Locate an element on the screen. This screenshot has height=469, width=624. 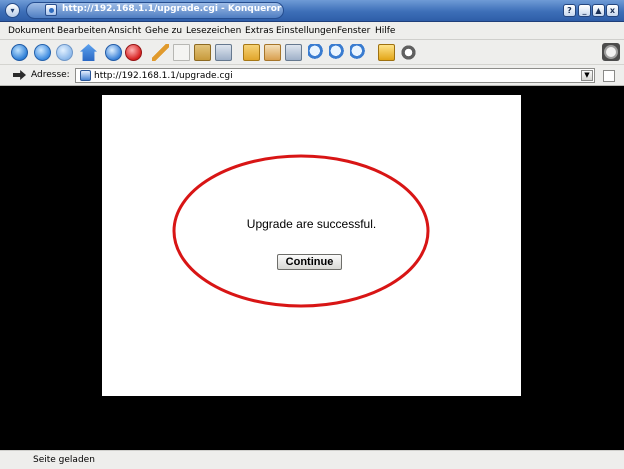
toolbar is located at coordinates (312, 52).